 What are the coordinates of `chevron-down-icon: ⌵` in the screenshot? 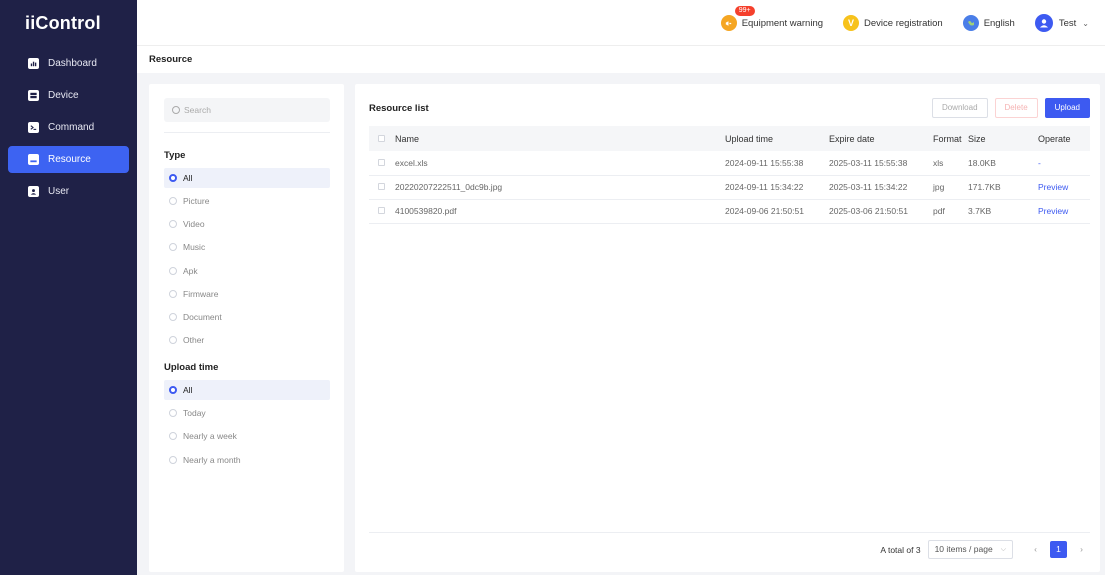 It's located at (1003, 549).